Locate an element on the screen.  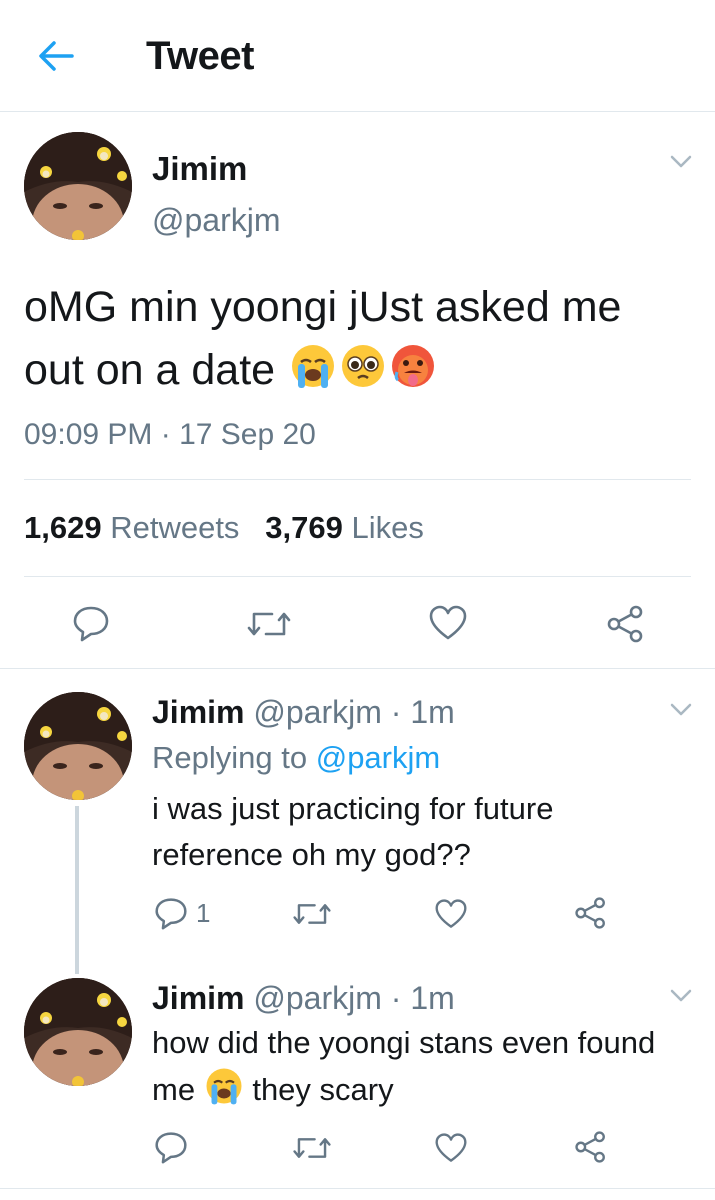
back-arrow-icon is located at coordinates (56, 56).